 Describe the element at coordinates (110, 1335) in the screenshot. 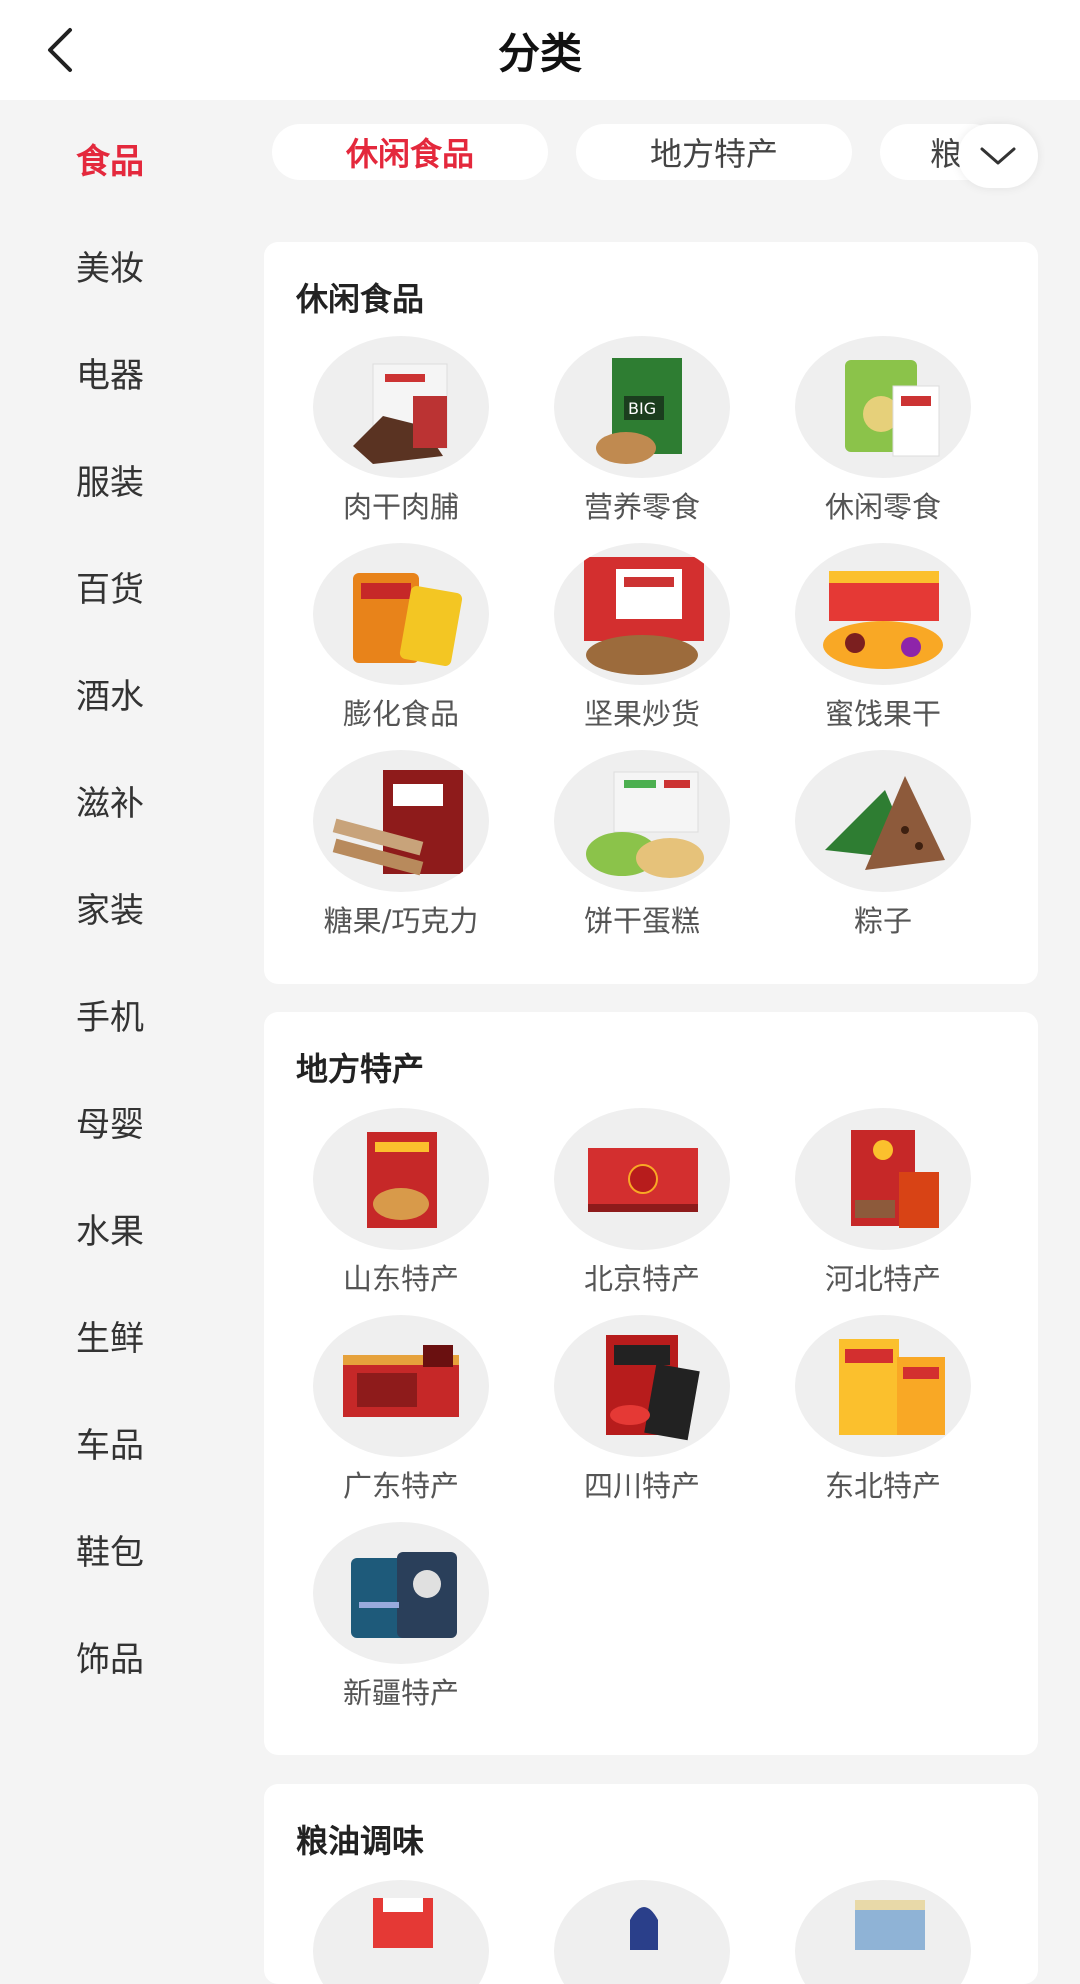

I see `sidebar-item-fresh: 生鲜` at that location.